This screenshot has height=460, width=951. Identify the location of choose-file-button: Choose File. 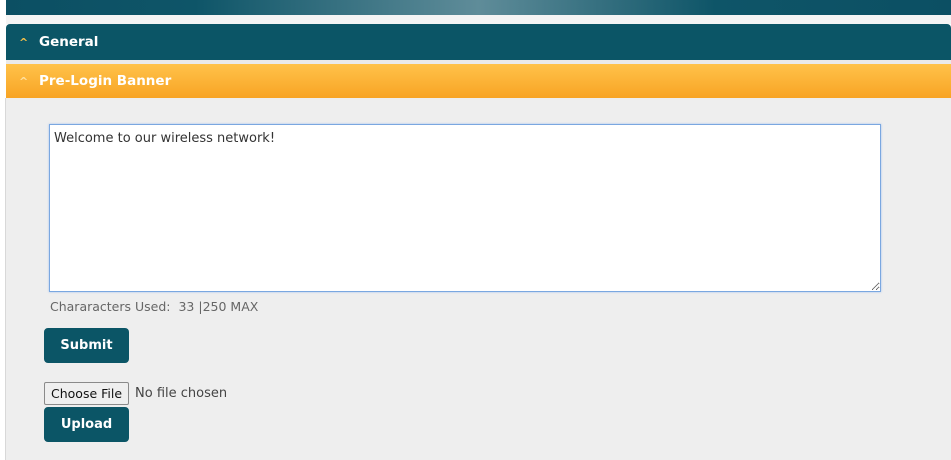
(87, 393).